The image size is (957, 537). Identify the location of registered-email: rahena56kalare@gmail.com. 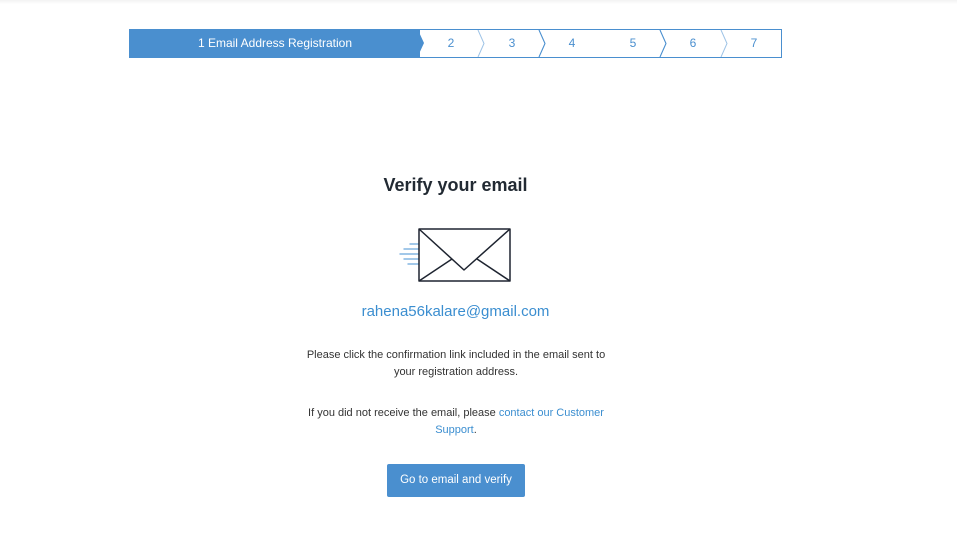
(455, 311).